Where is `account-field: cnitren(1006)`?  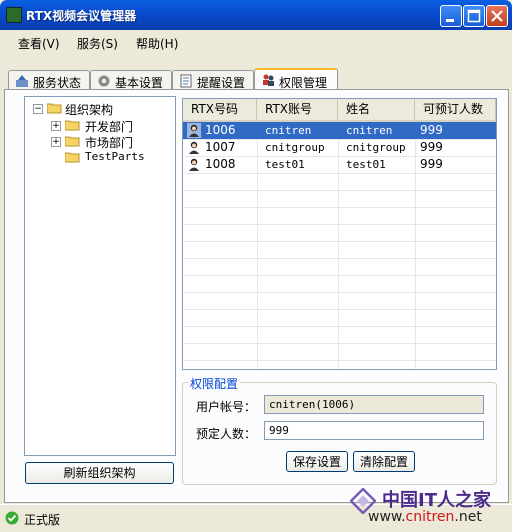 account-field: cnitren(1006) is located at coordinates (374, 404).